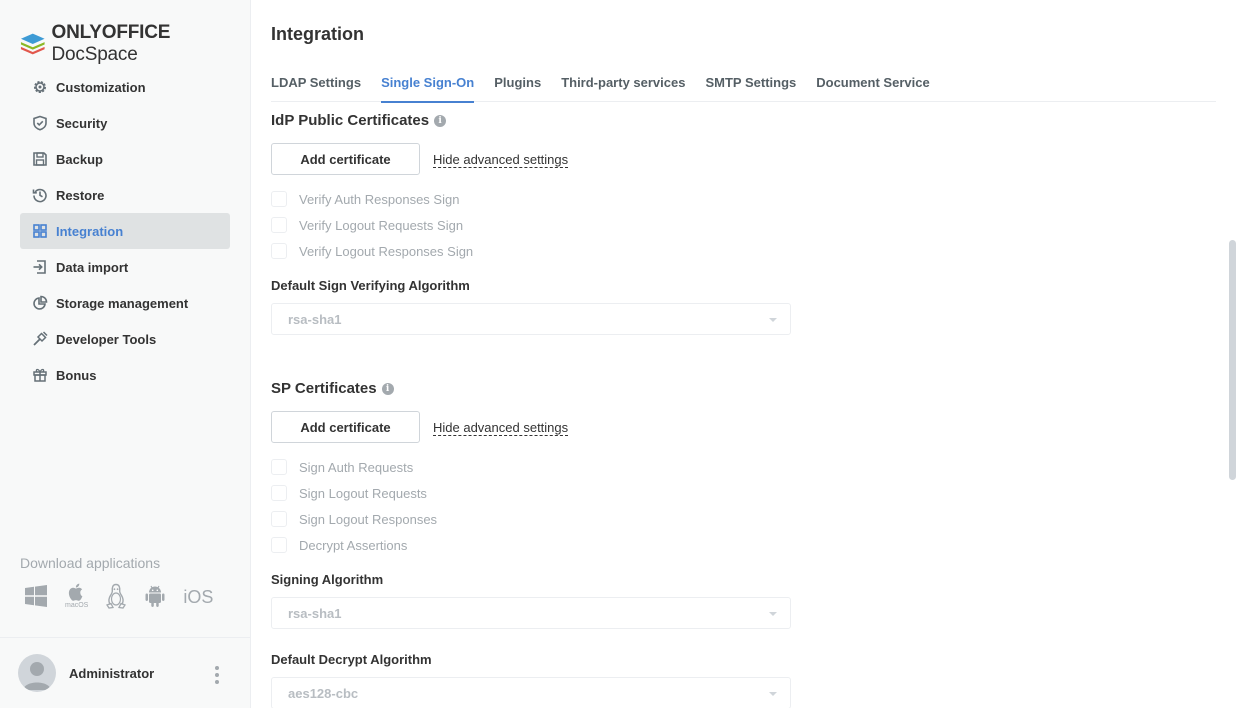 This screenshot has width=1240, height=708. What do you see at coordinates (116, 596) in the screenshot?
I see `linux-icon` at bounding box center [116, 596].